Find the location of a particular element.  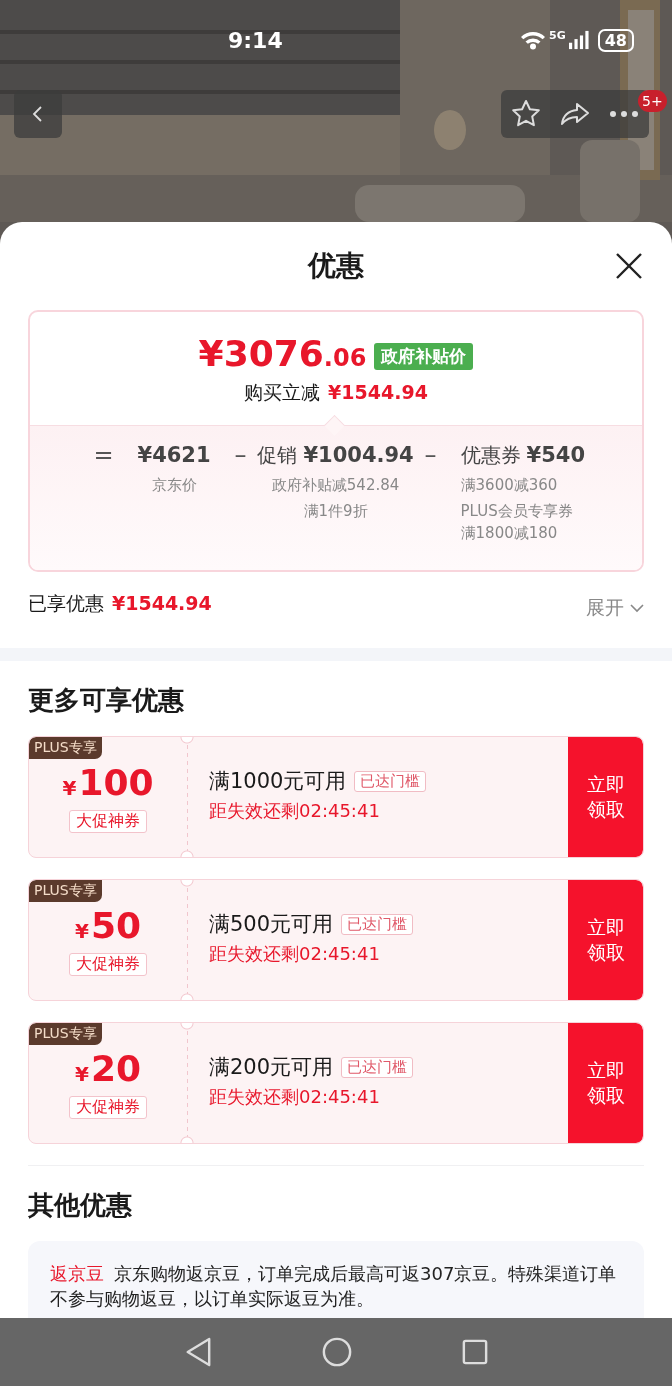

breakdown-label: 促销 is located at coordinates (277, 455).